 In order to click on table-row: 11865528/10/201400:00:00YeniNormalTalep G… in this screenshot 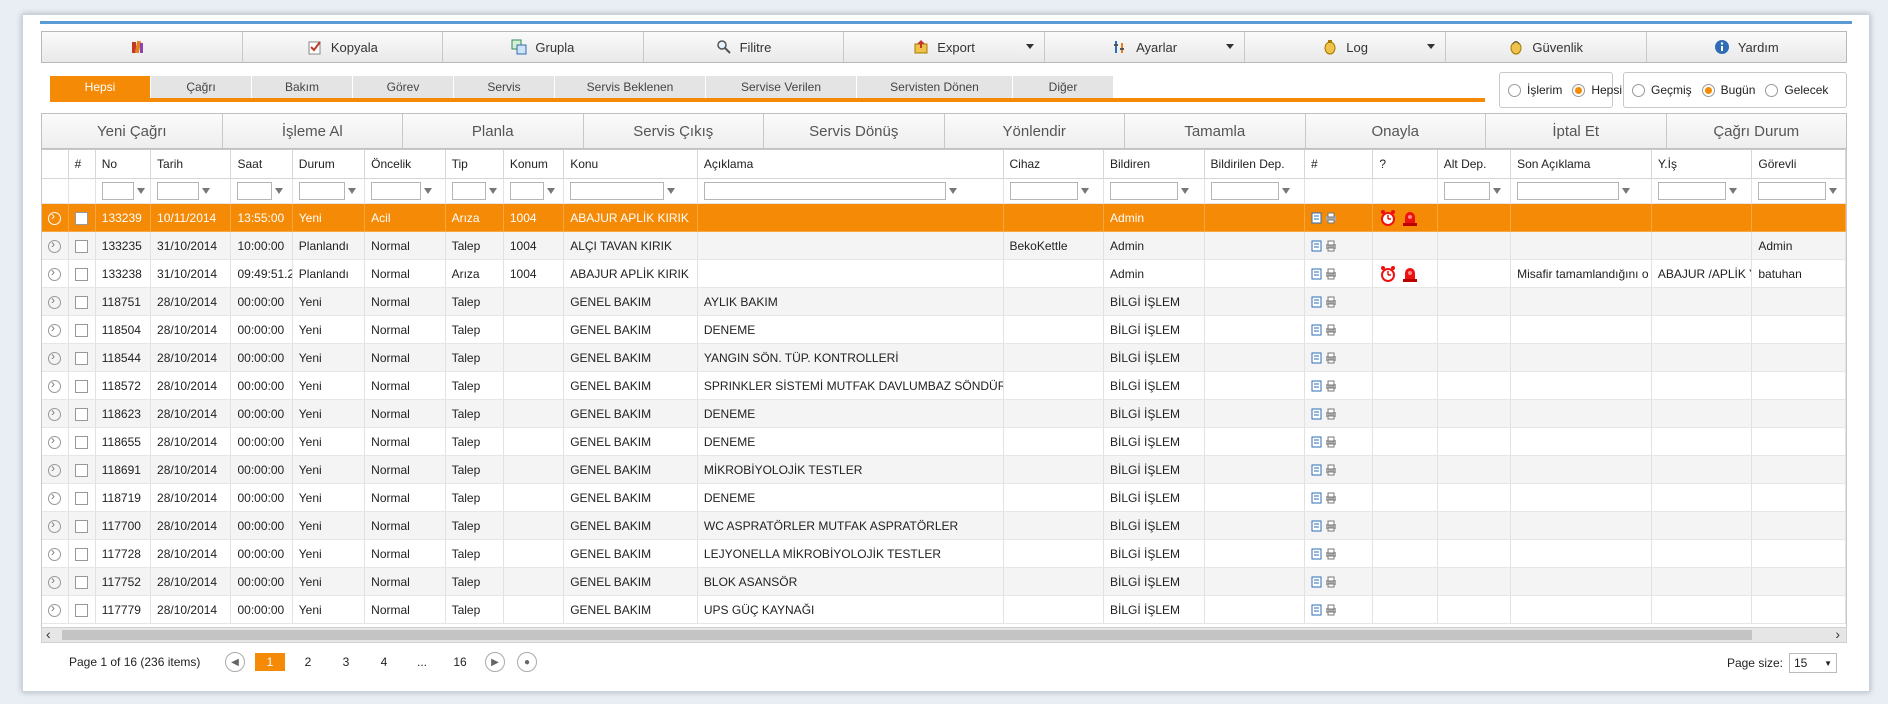, I will do `click(944, 441)`.